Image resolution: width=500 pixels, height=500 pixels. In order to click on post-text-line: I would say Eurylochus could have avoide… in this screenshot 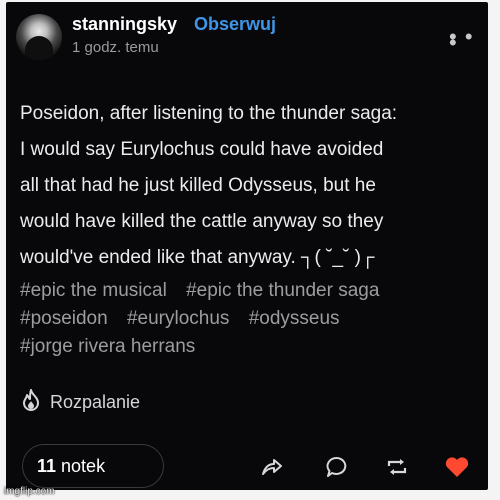, I will do `click(202, 149)`.